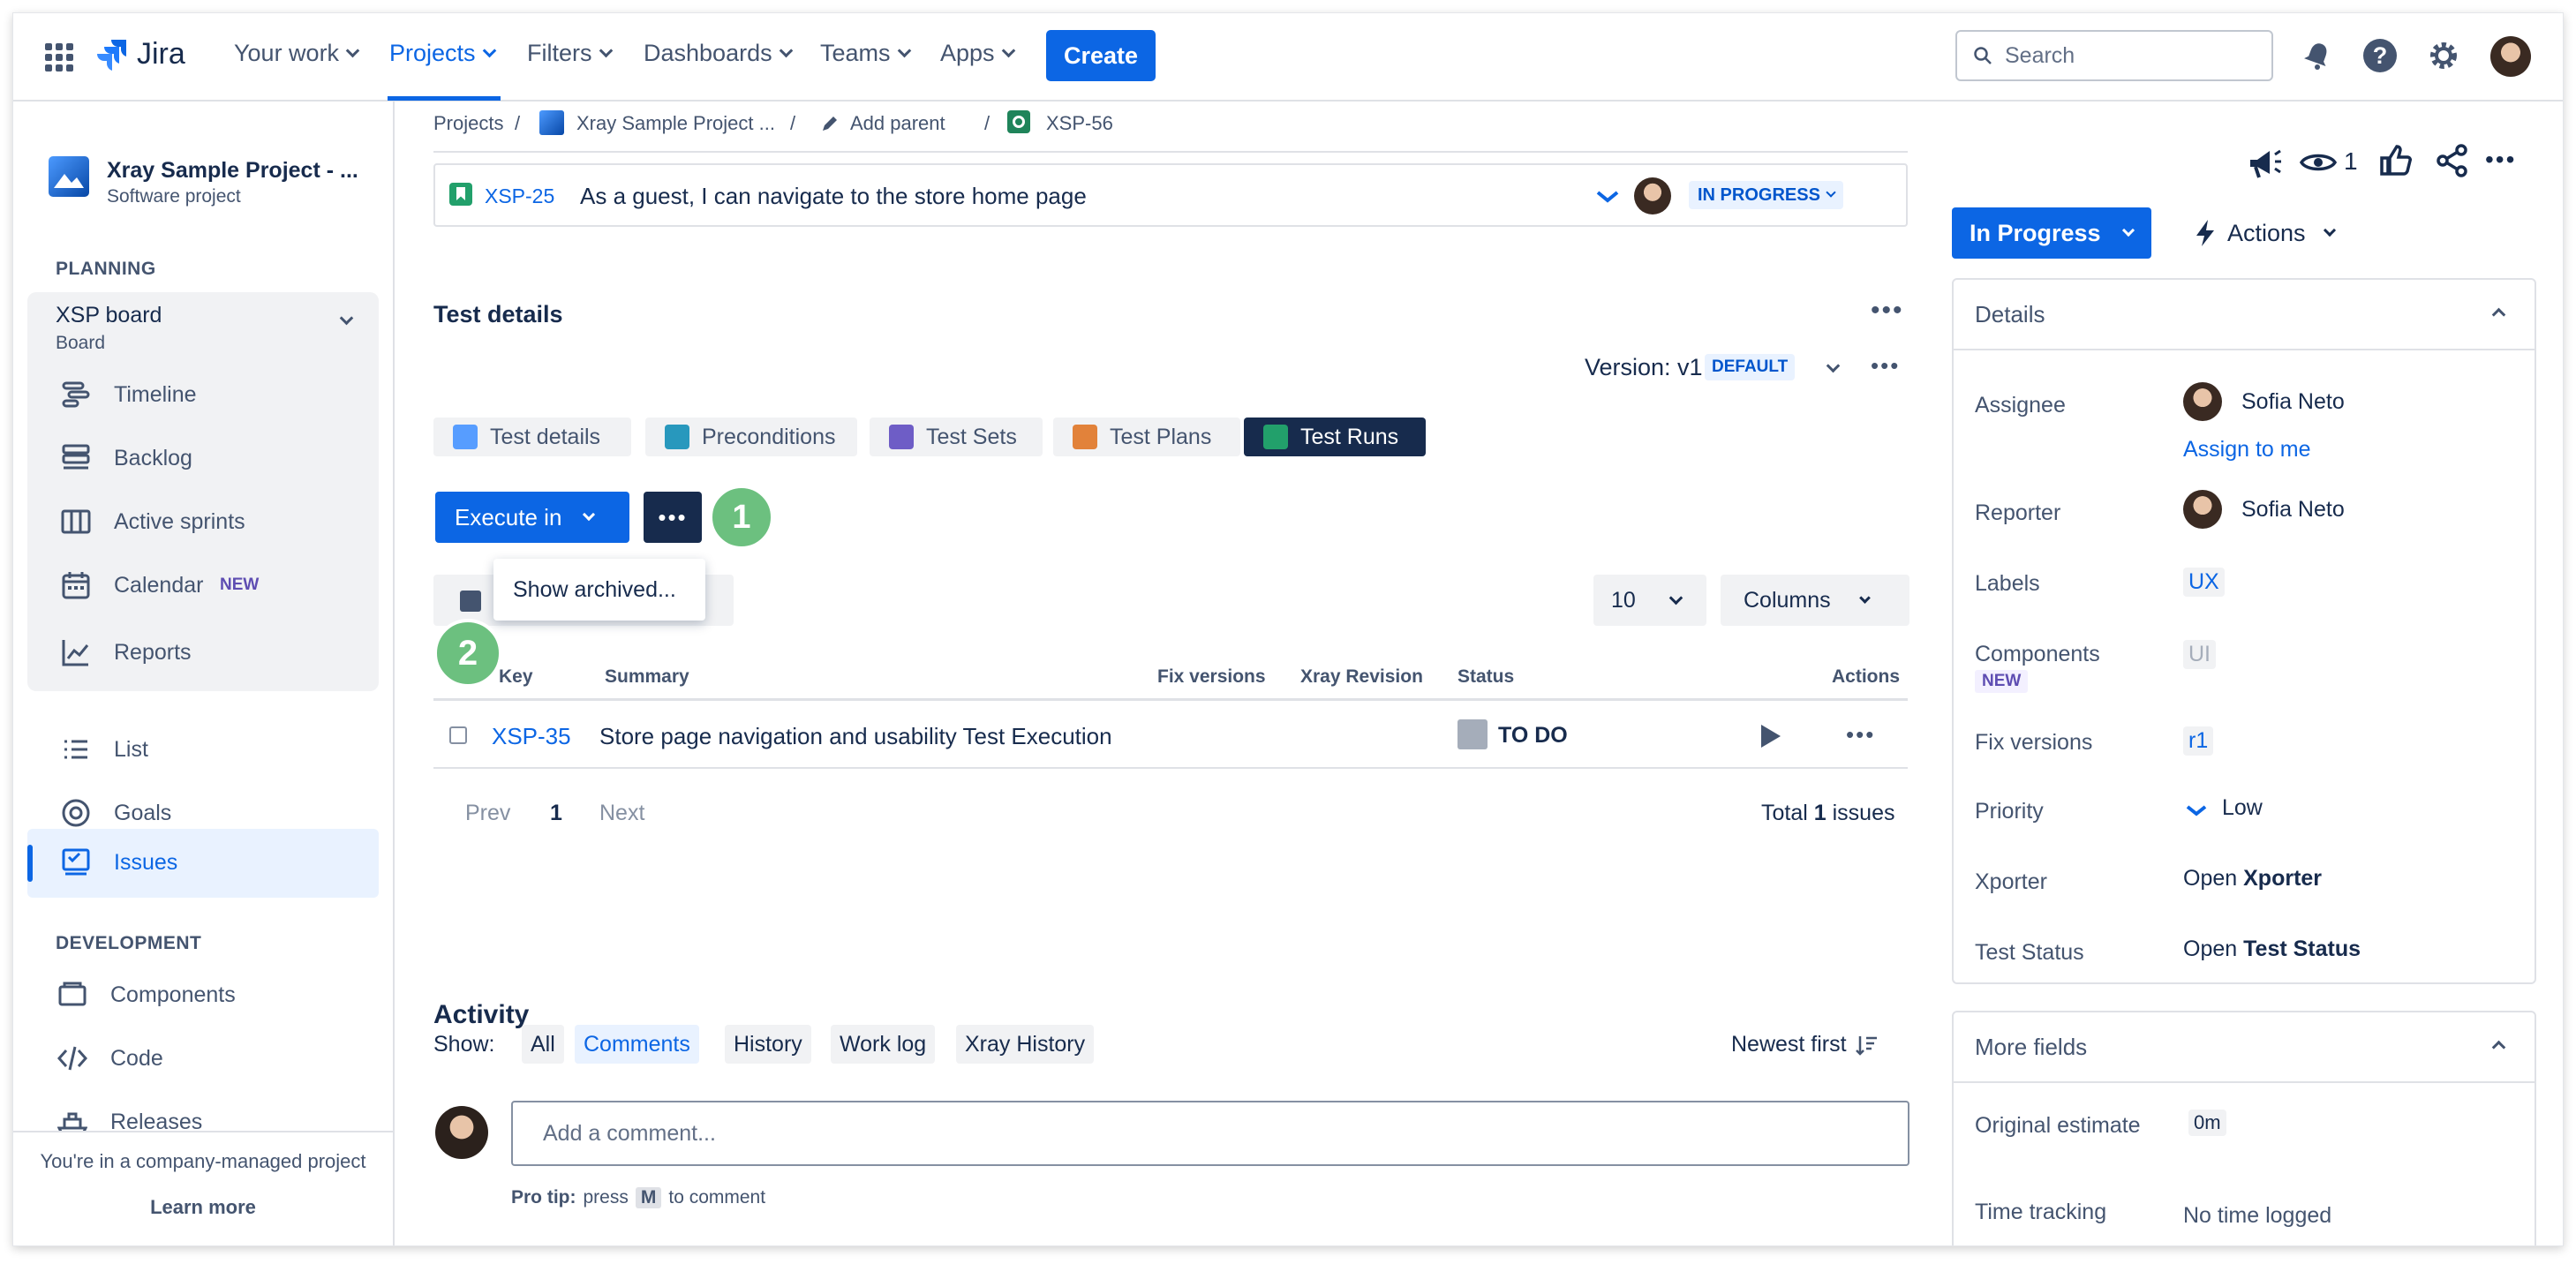 Image resolution: width=2576 pixels, height=1264 pixels. What do you see at coordinates (2041, 1212) in the screenshot?
I see `time-tracking-label: Time tracking` at bounding box center [2041, 1212].